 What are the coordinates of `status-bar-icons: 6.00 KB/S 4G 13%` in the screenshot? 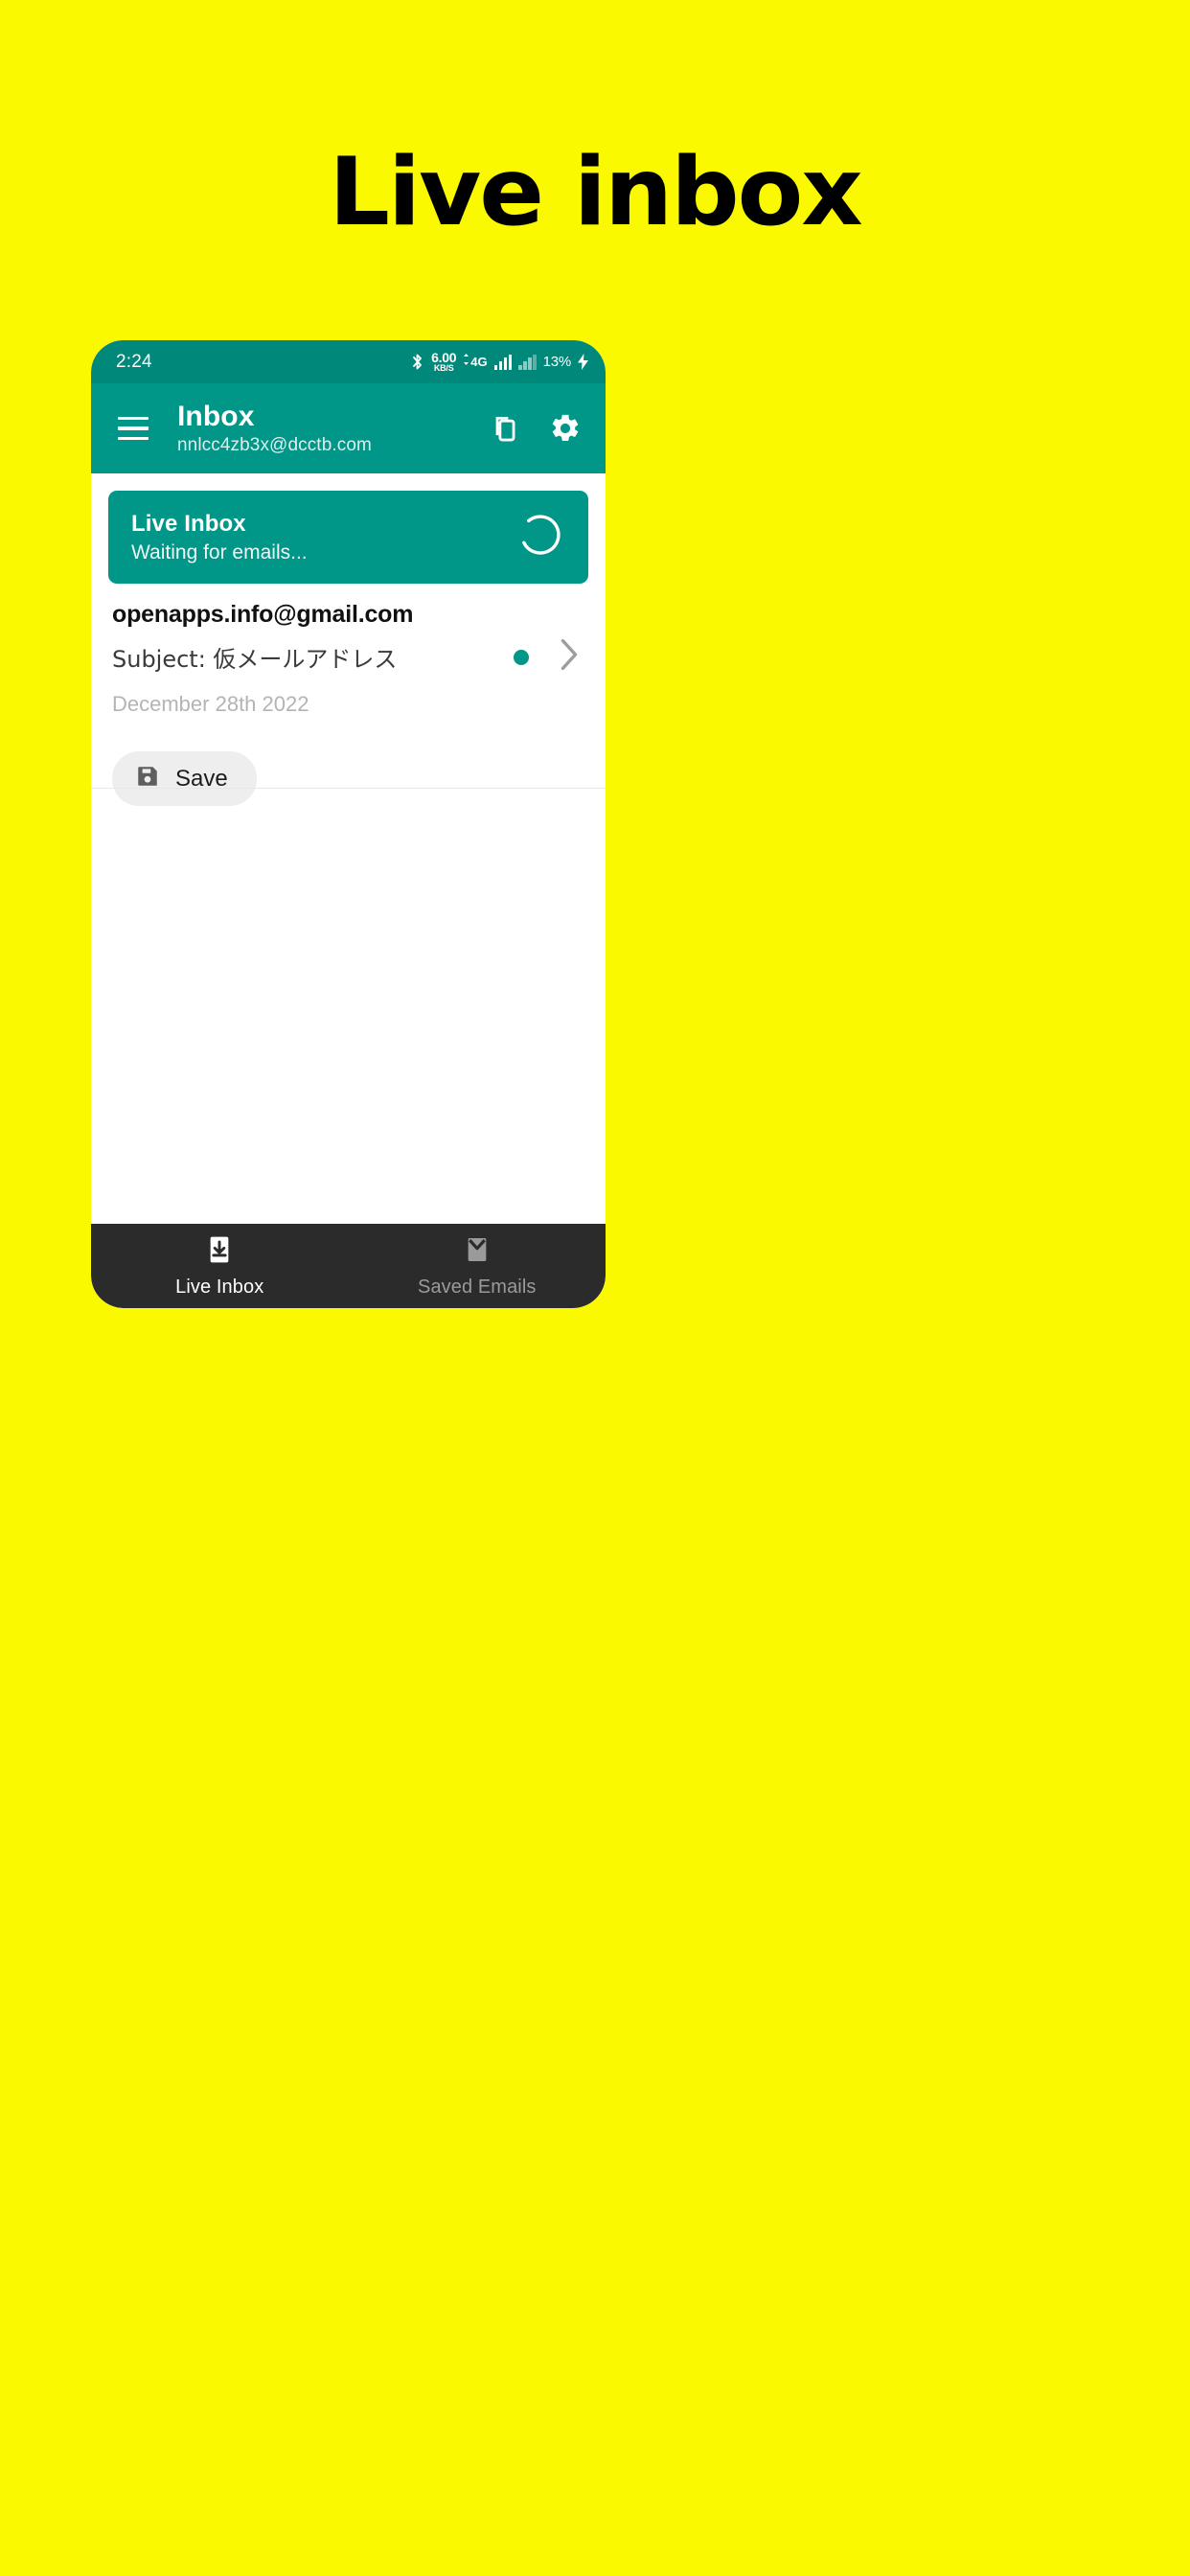 It's located at (500, 362).